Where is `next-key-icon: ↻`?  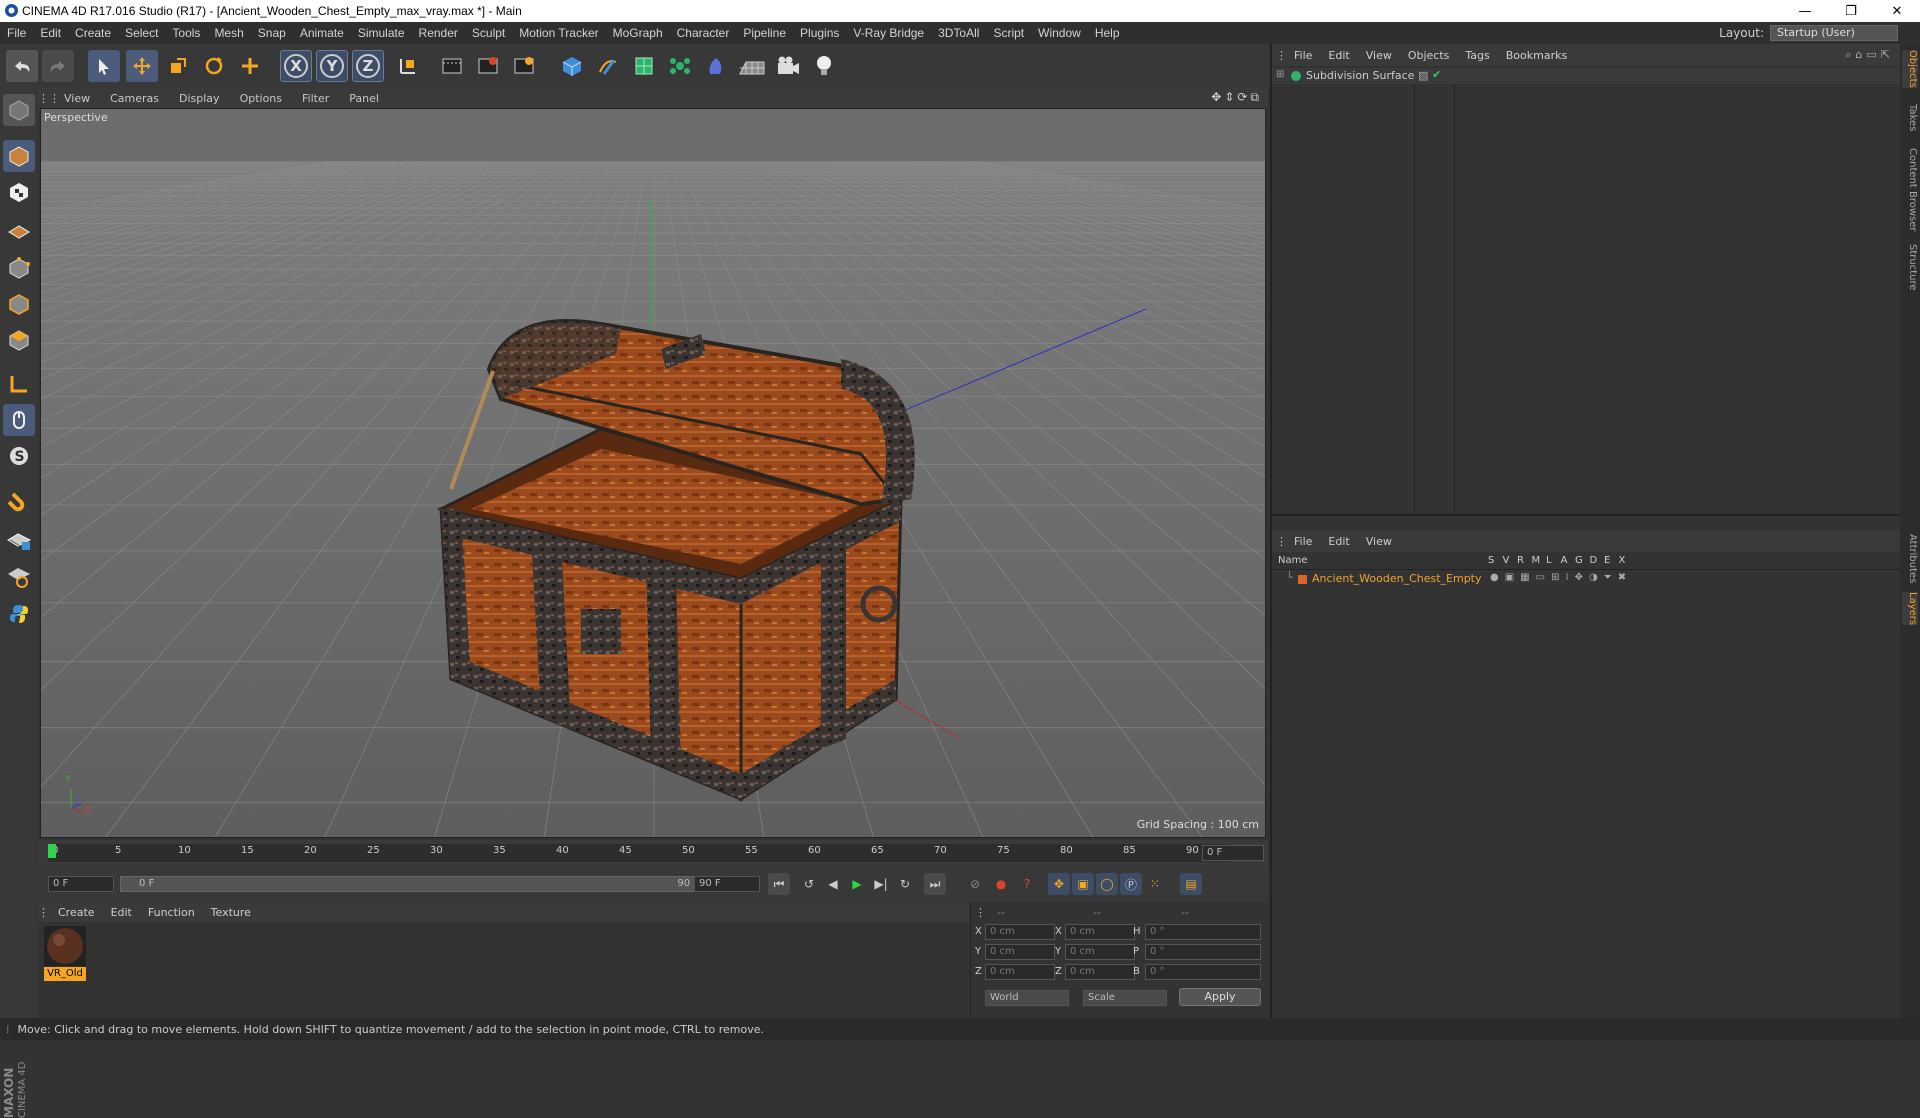 next-key-icon: ↻ is located at coordinates (905, 884).